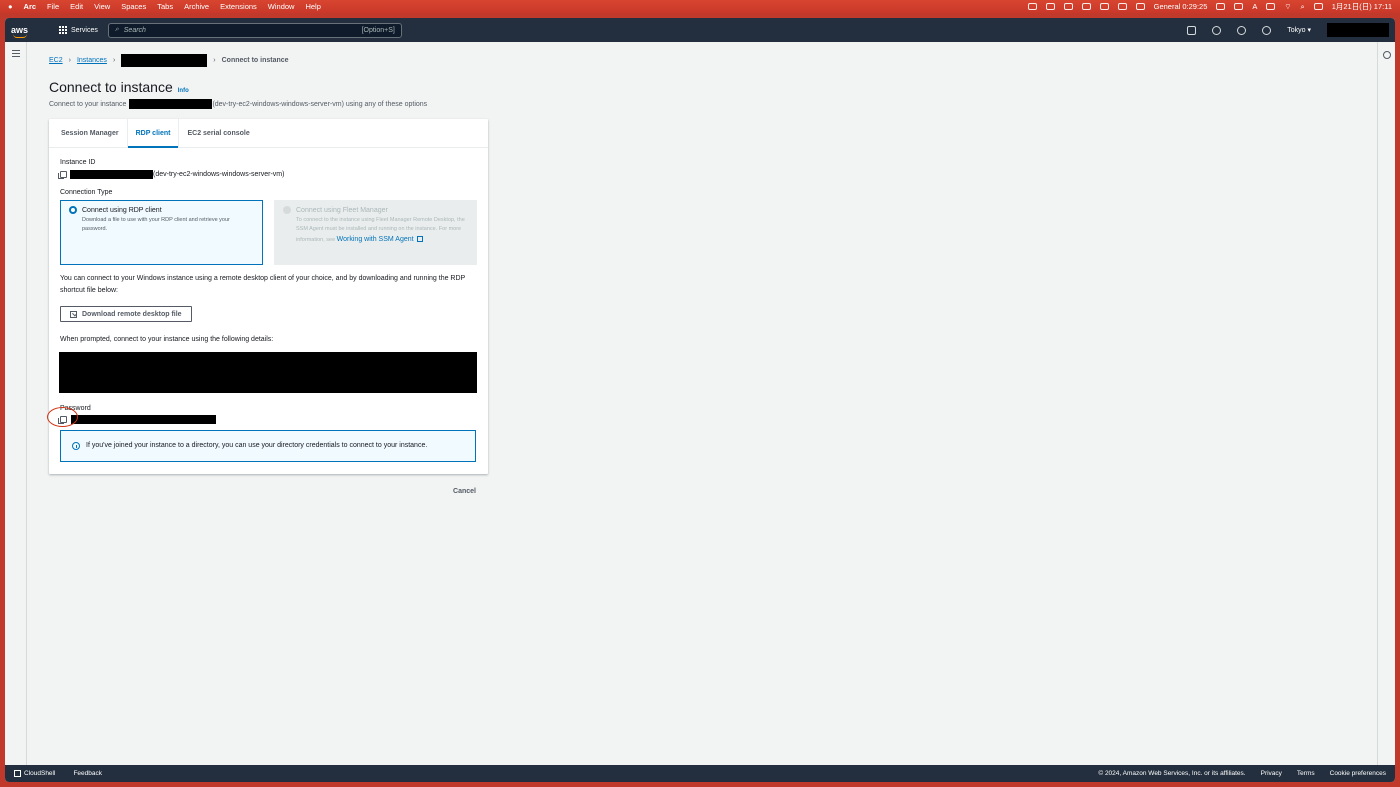 The height and width of the screenshot is (787, 1400). I want to click on side-nav-toggle, so click(16, 403).